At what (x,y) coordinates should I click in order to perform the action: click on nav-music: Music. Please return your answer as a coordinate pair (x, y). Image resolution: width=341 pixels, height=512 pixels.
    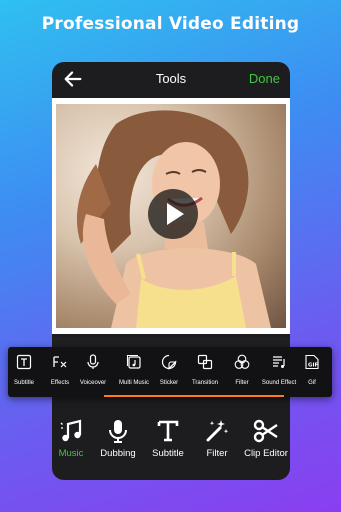
    Looking at the image, I should click on (71, 438).